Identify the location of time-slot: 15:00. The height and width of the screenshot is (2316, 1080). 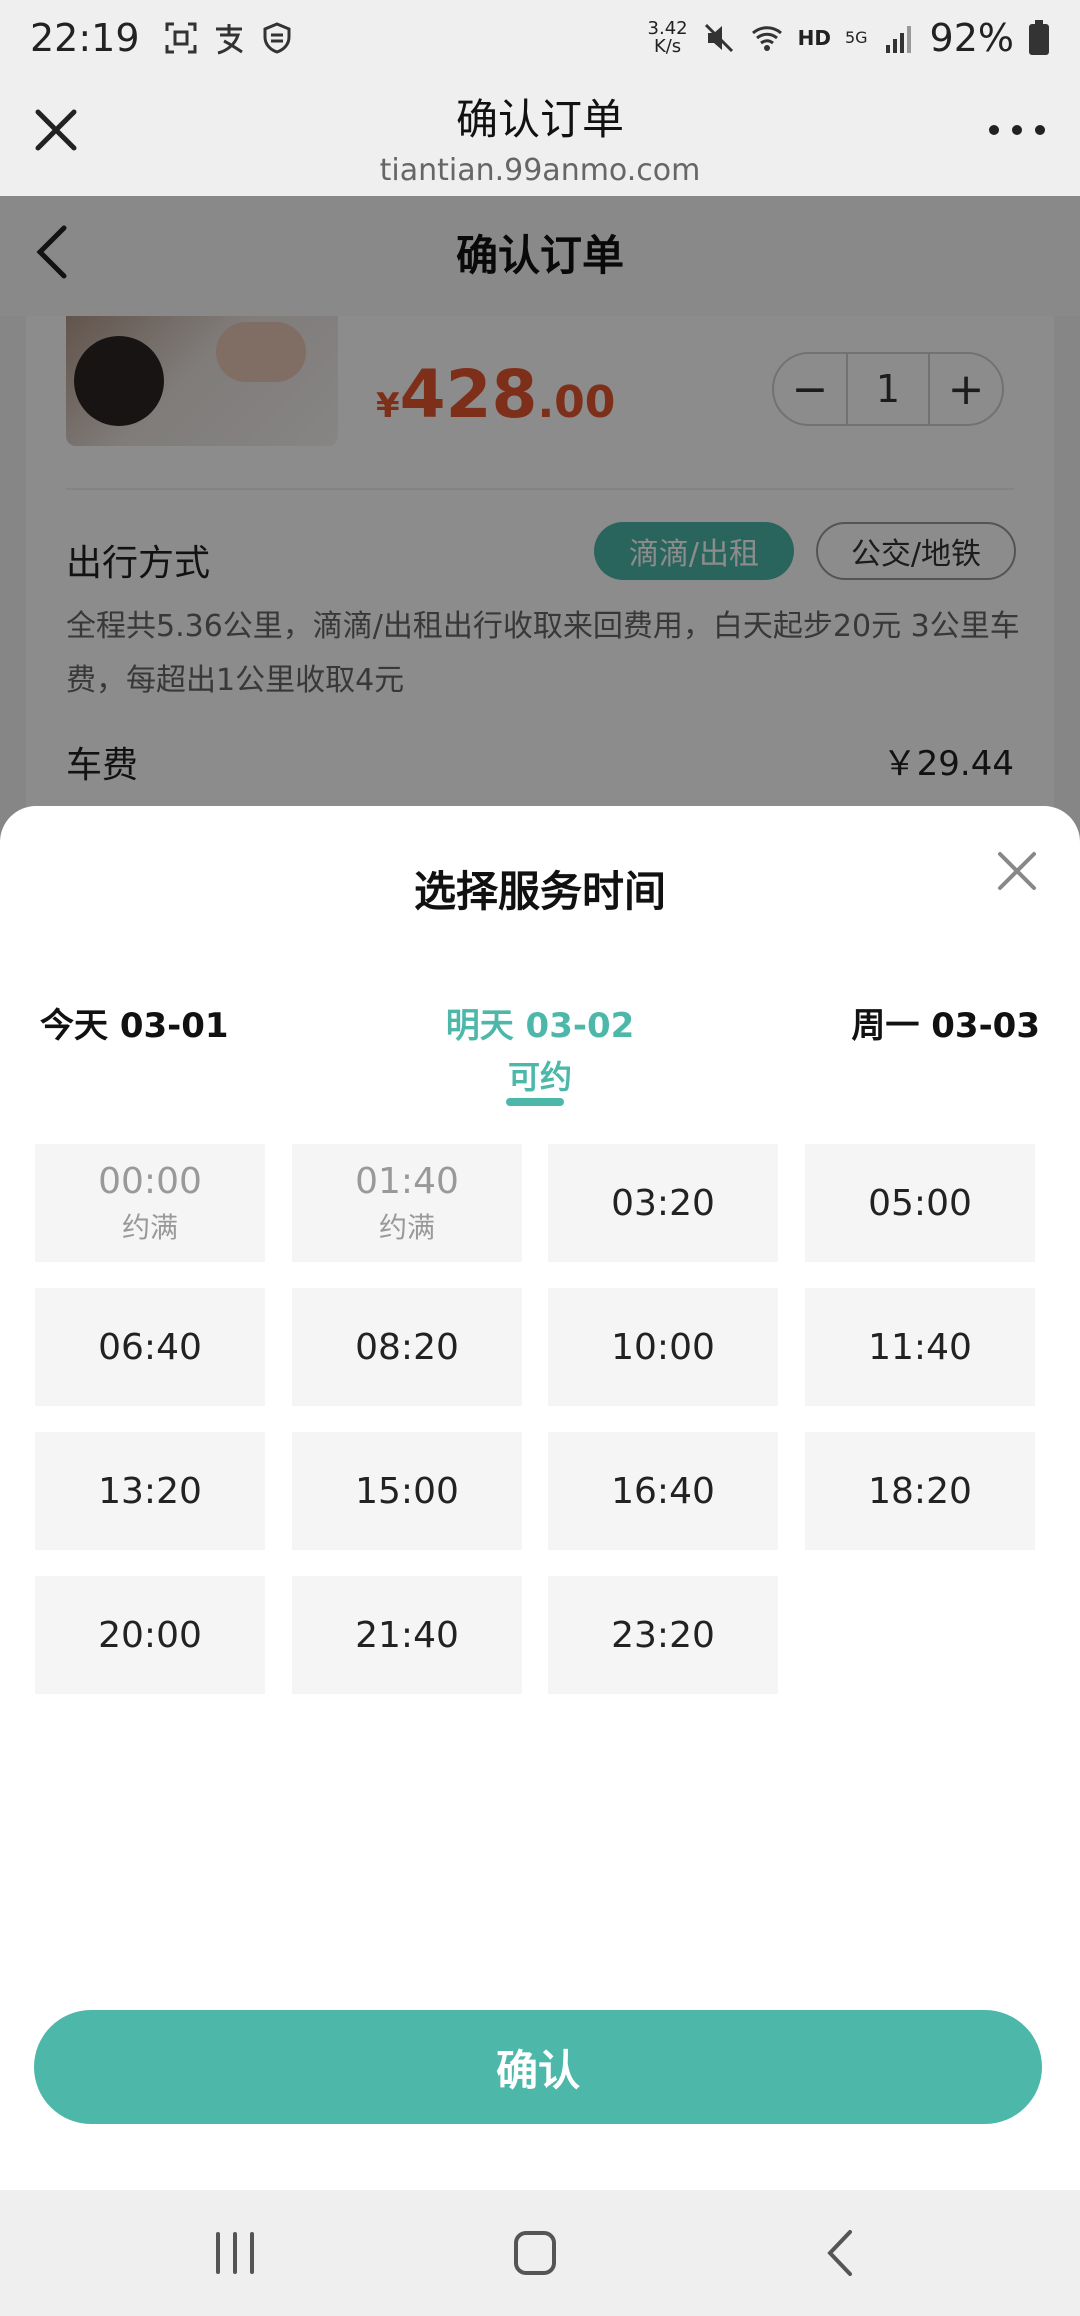
(407, 1491).